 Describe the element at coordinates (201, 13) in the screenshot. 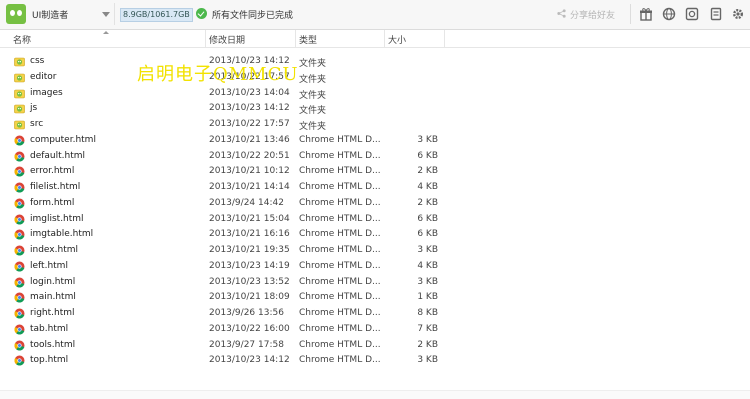

I see `check-icon` at that location.